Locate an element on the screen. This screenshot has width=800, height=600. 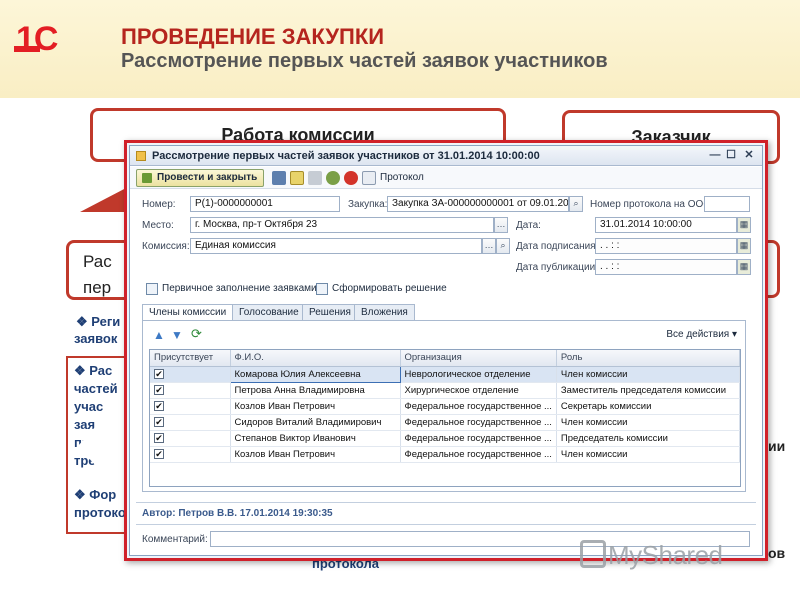
commission-field: Единая комиссия is located at coordinates (336, 246).